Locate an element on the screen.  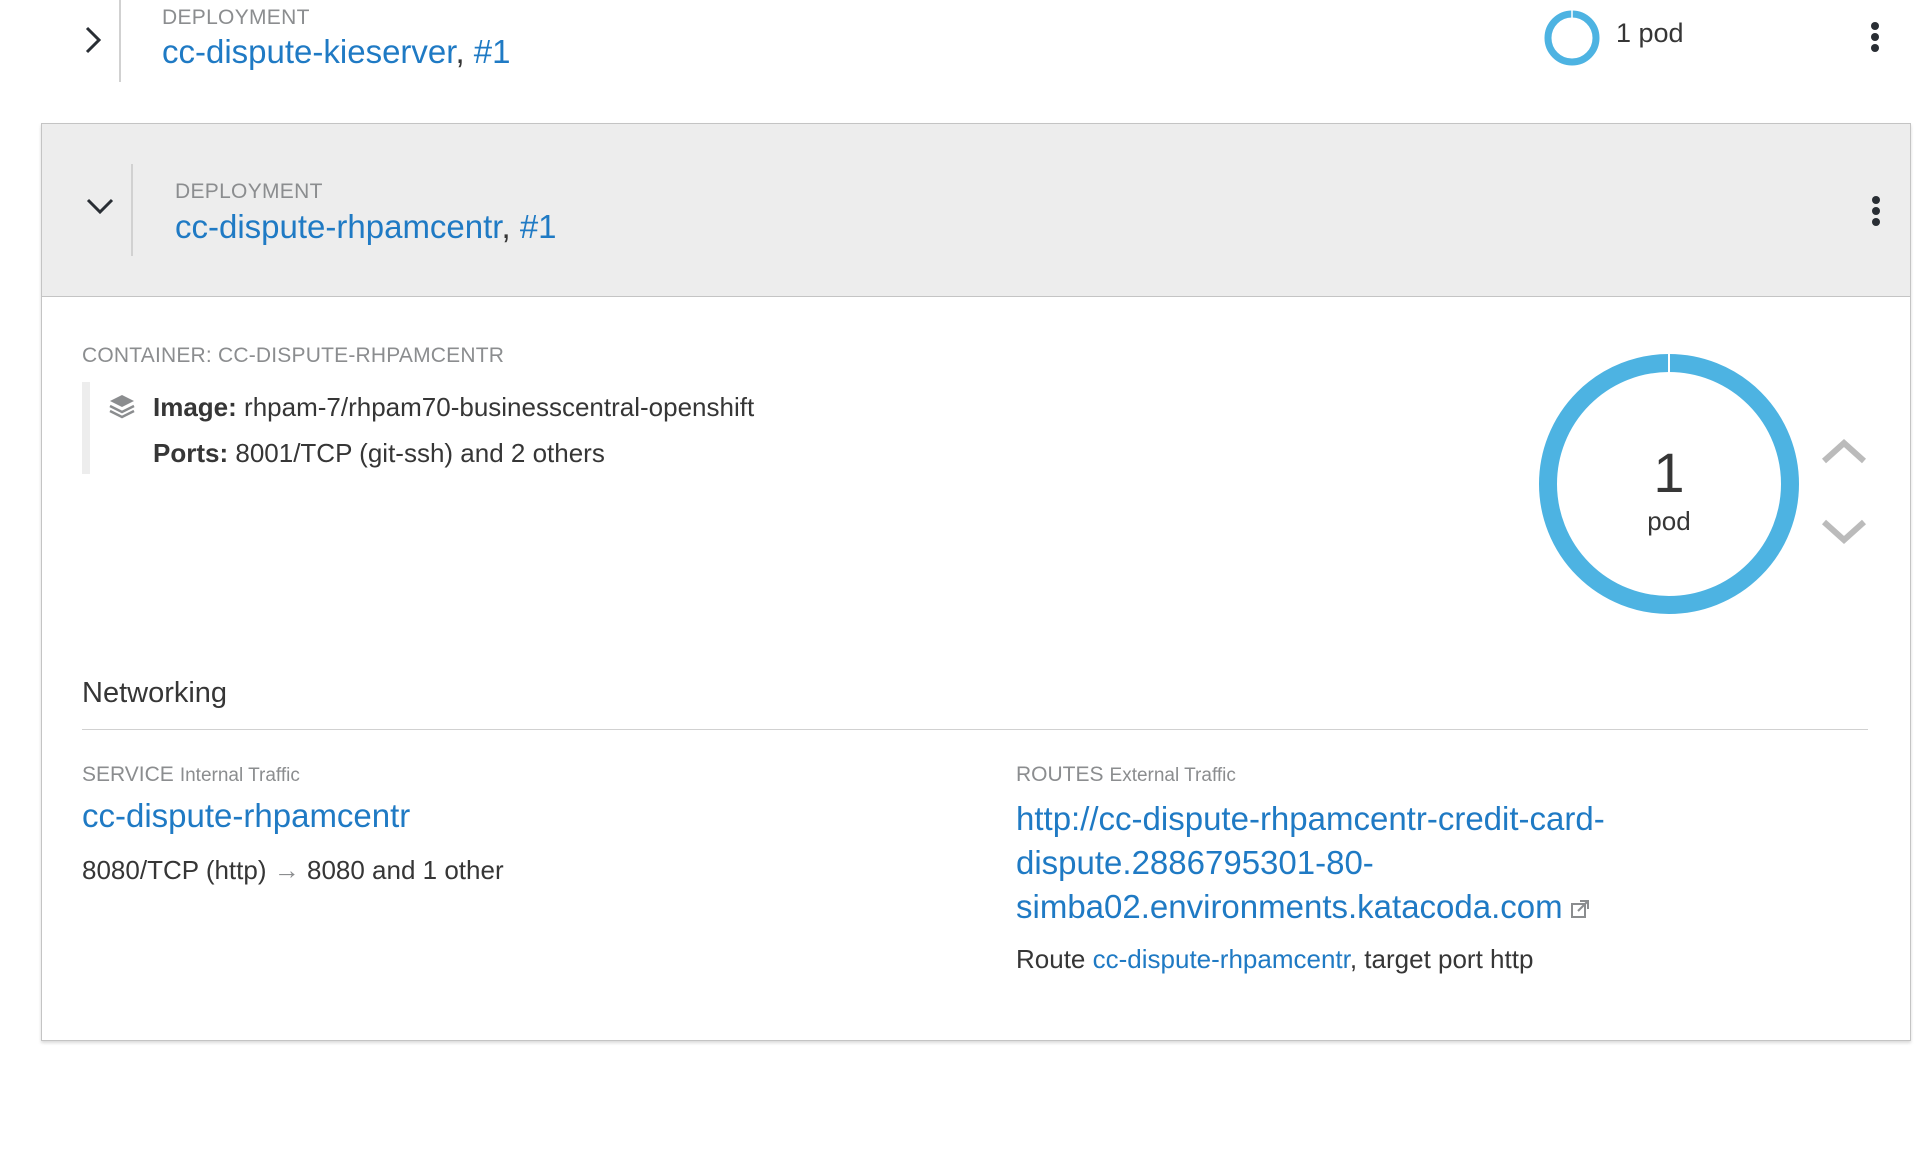
pod-donut is located at coordinates (1572, 38).